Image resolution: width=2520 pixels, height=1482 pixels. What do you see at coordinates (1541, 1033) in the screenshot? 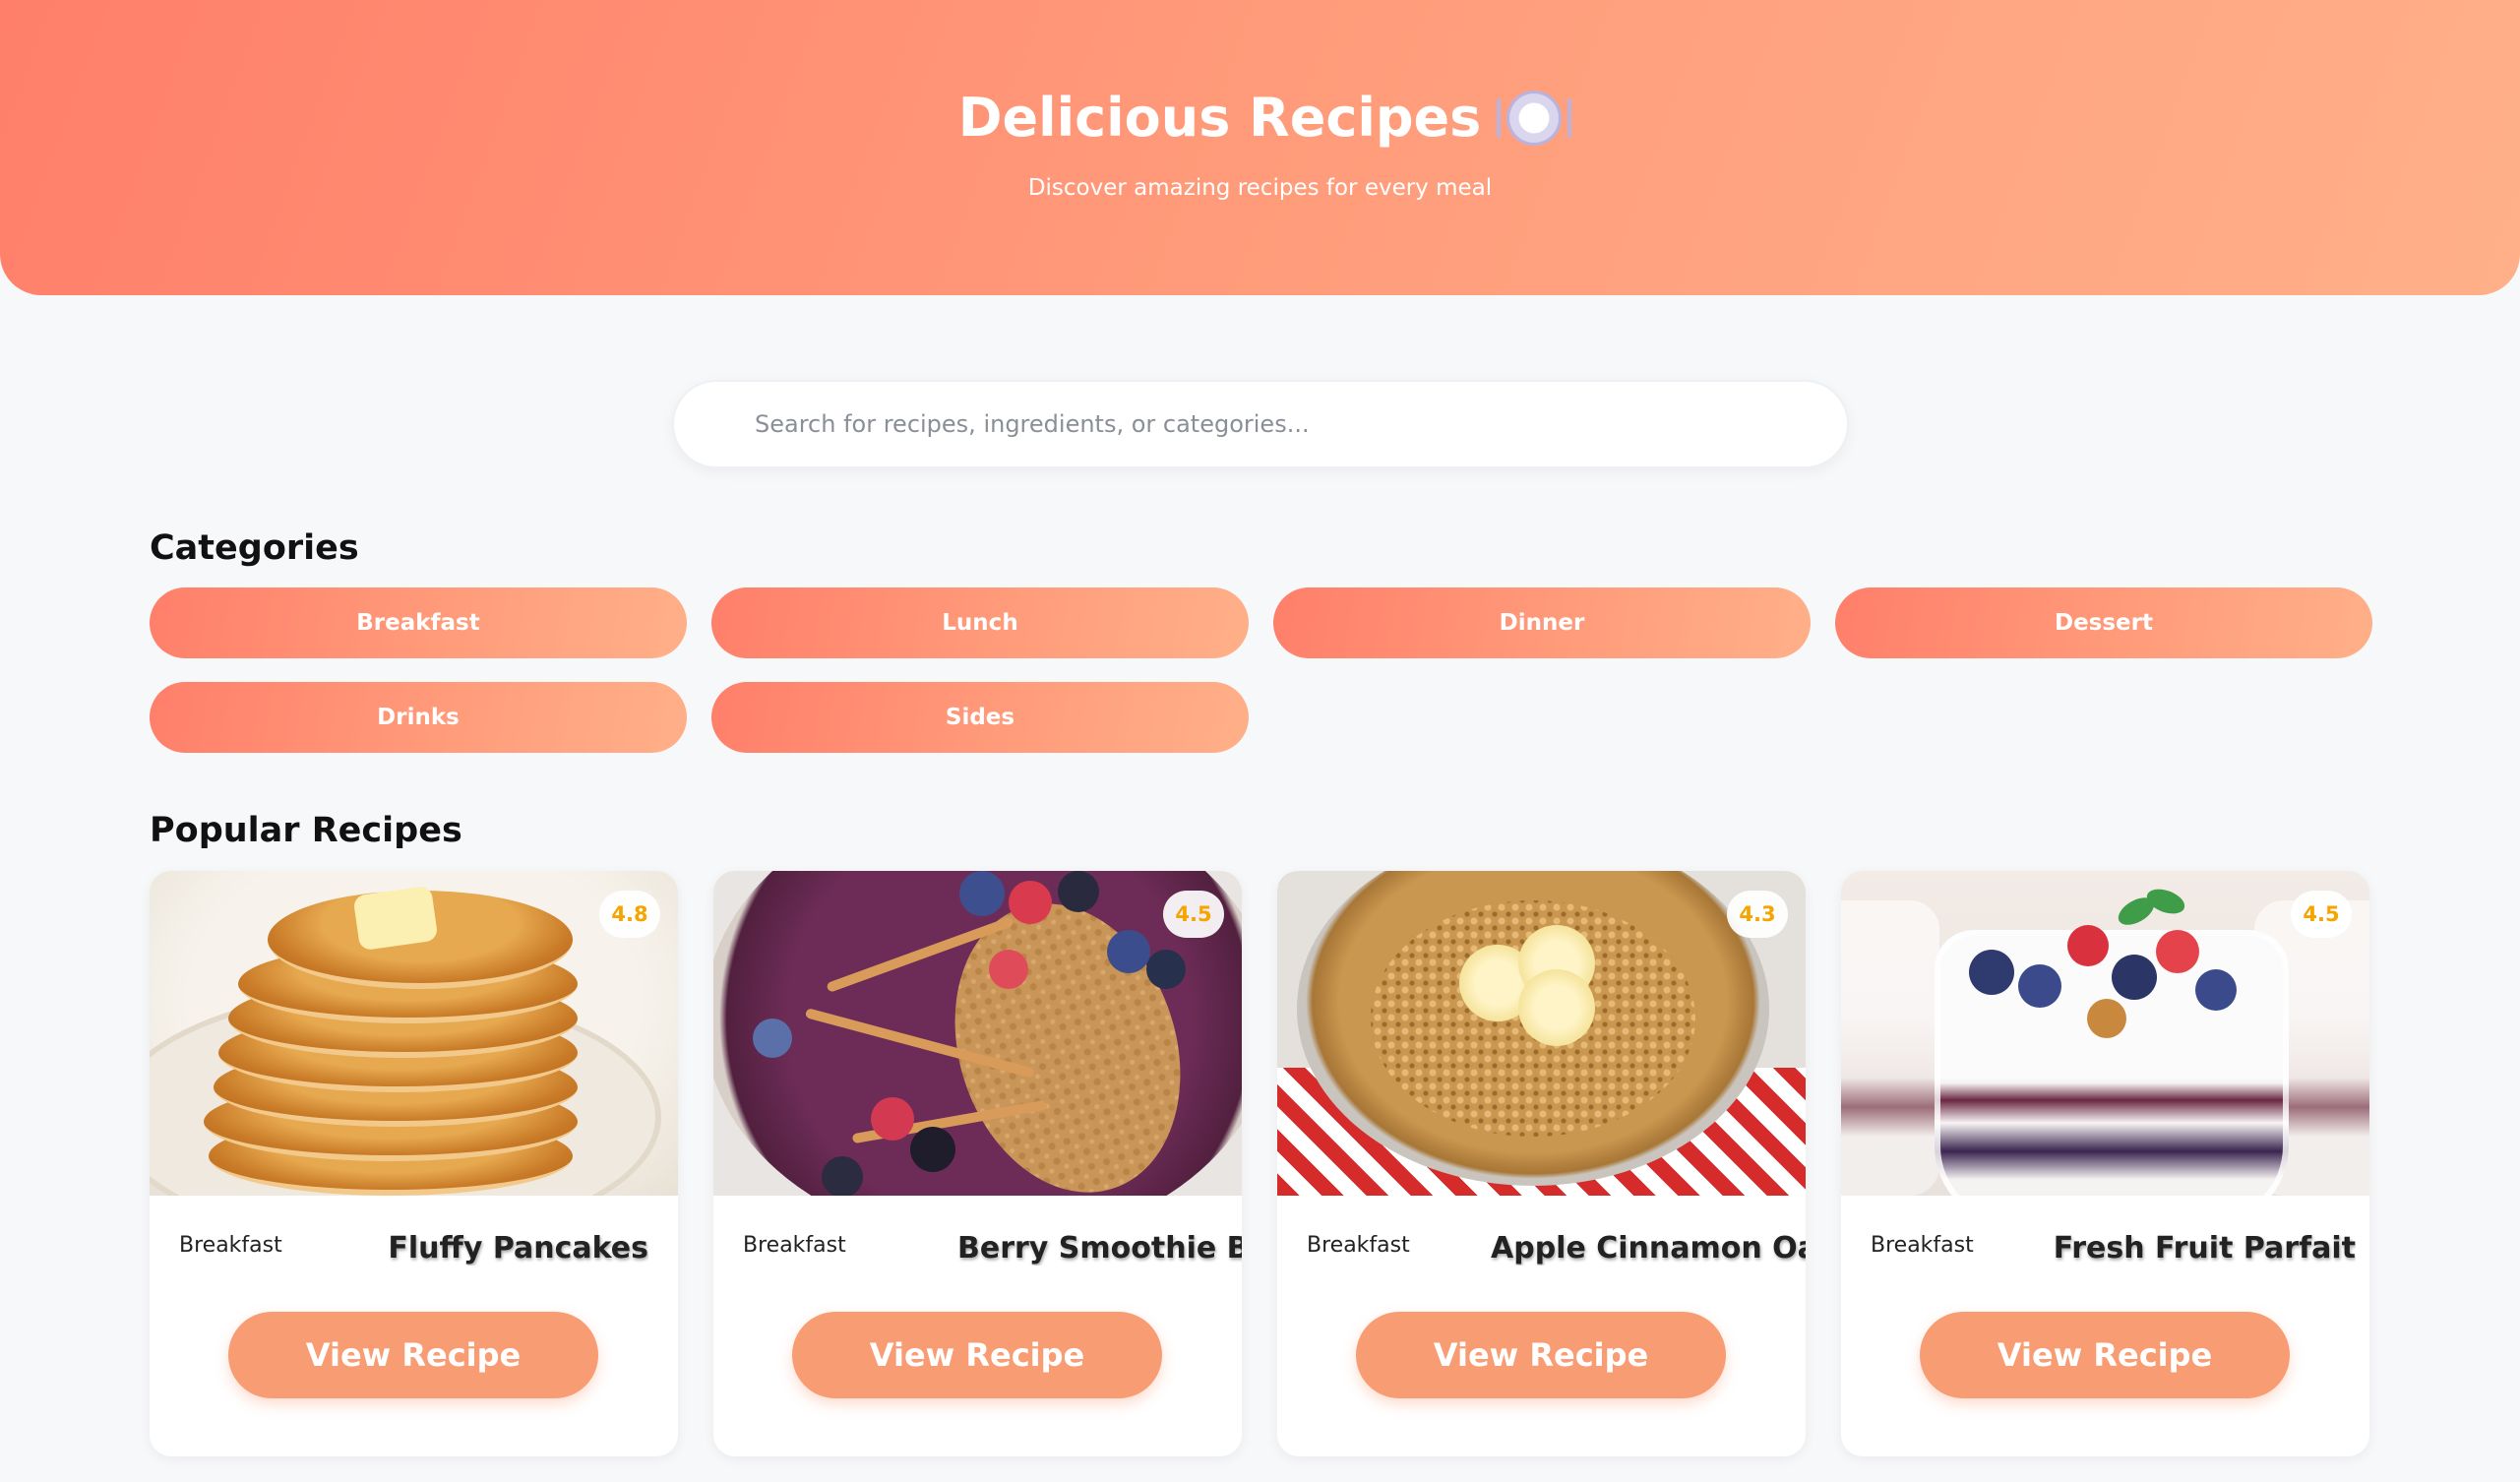
I see `recipe-image-oatmeal: 4.3` at bounding box center [1541, 1033].